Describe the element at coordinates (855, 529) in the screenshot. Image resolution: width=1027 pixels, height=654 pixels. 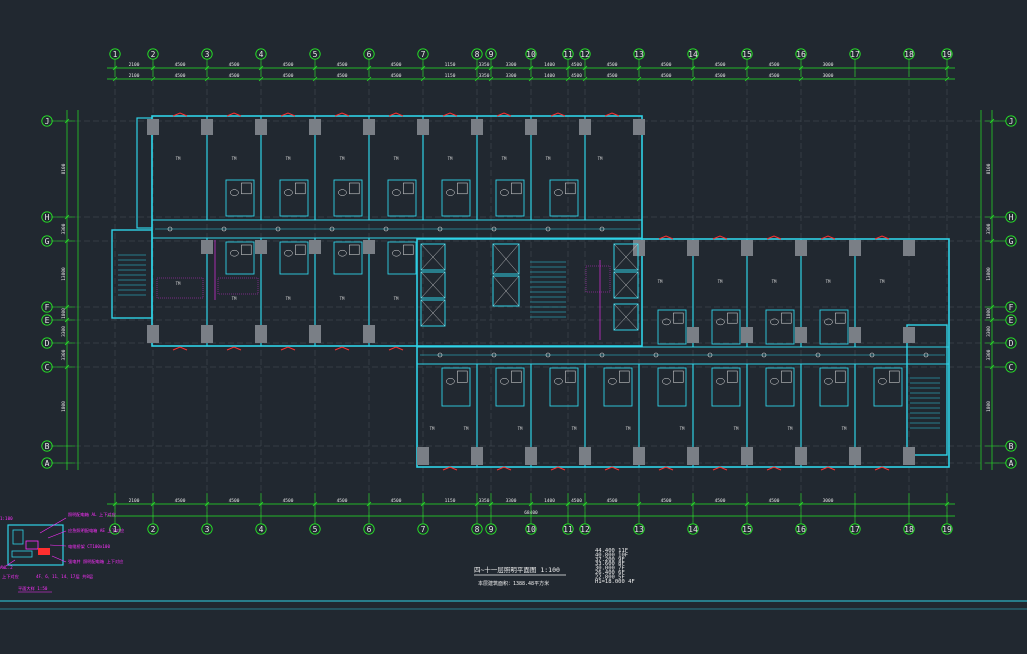
I see `axis-bottom-17-label: 17` at that location.